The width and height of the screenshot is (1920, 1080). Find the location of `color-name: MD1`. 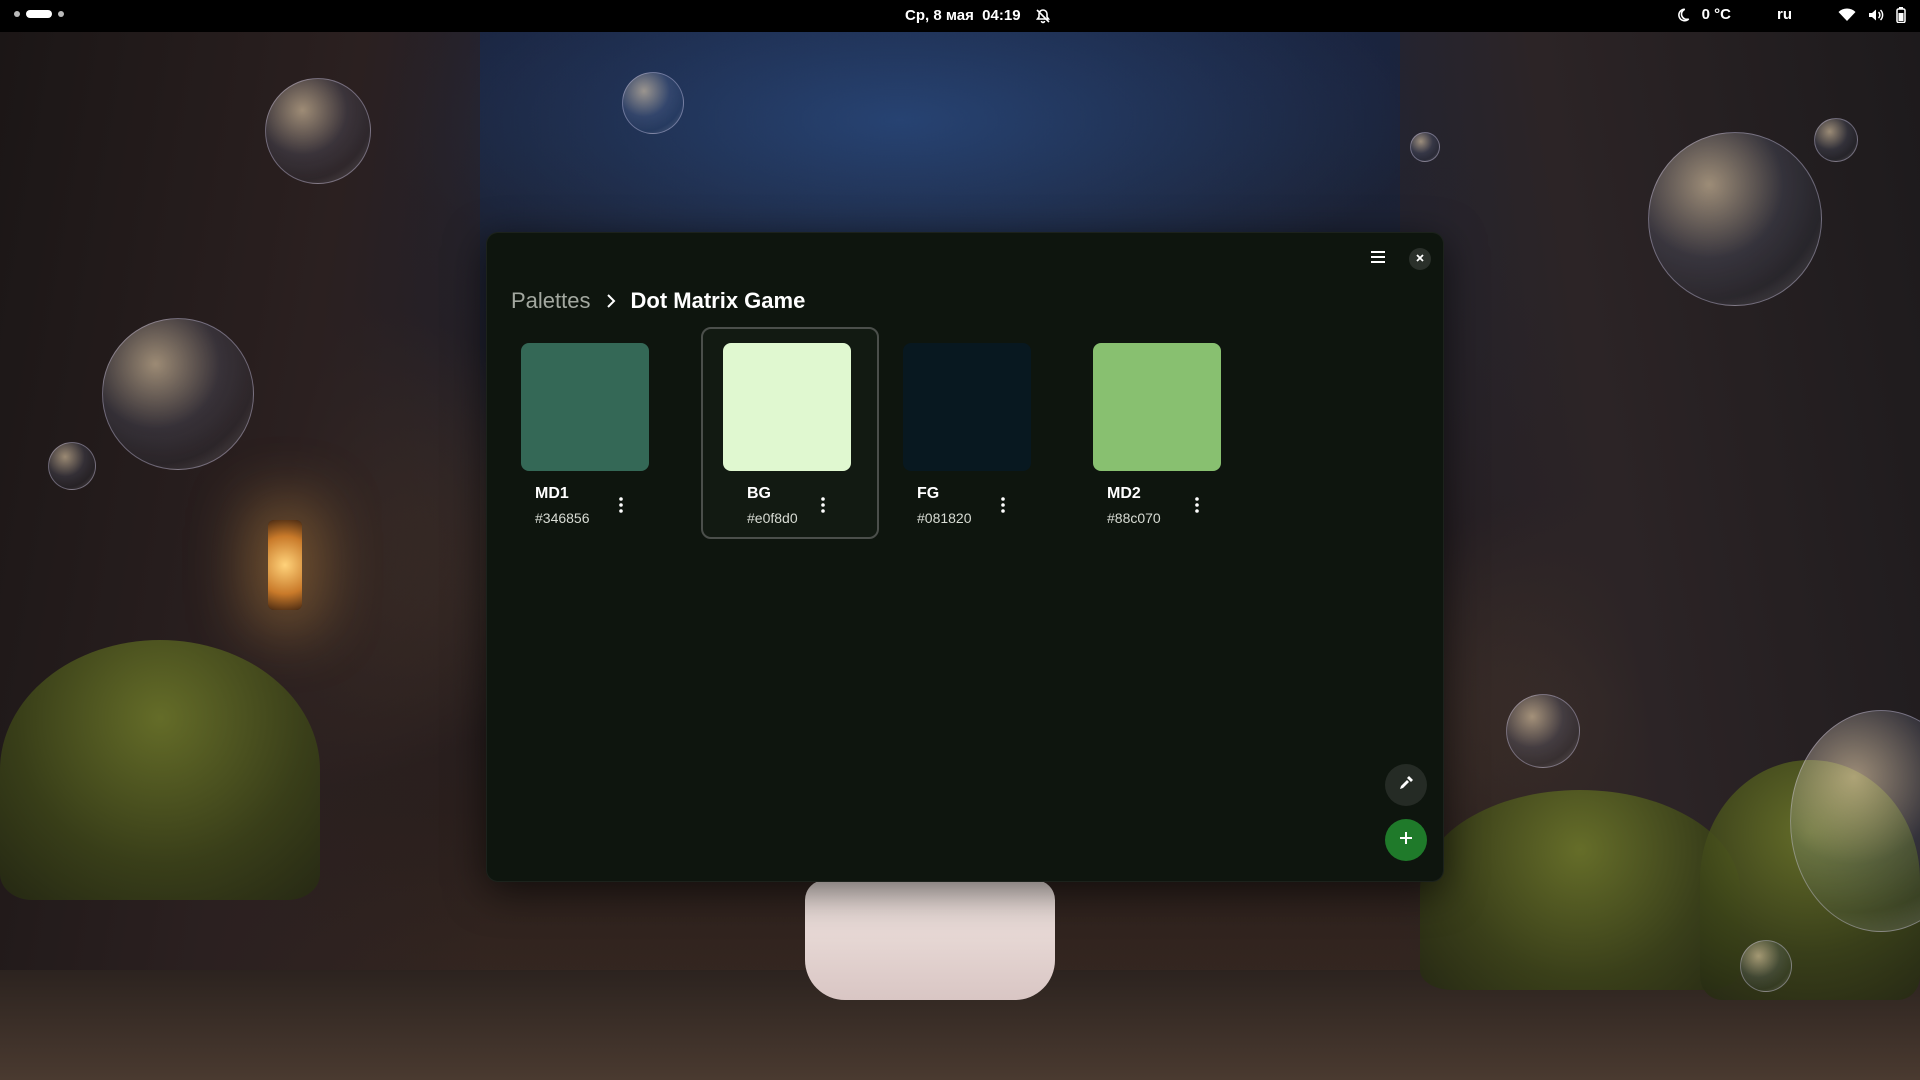

color-name: MD1 is located at coordinates (552, 493).